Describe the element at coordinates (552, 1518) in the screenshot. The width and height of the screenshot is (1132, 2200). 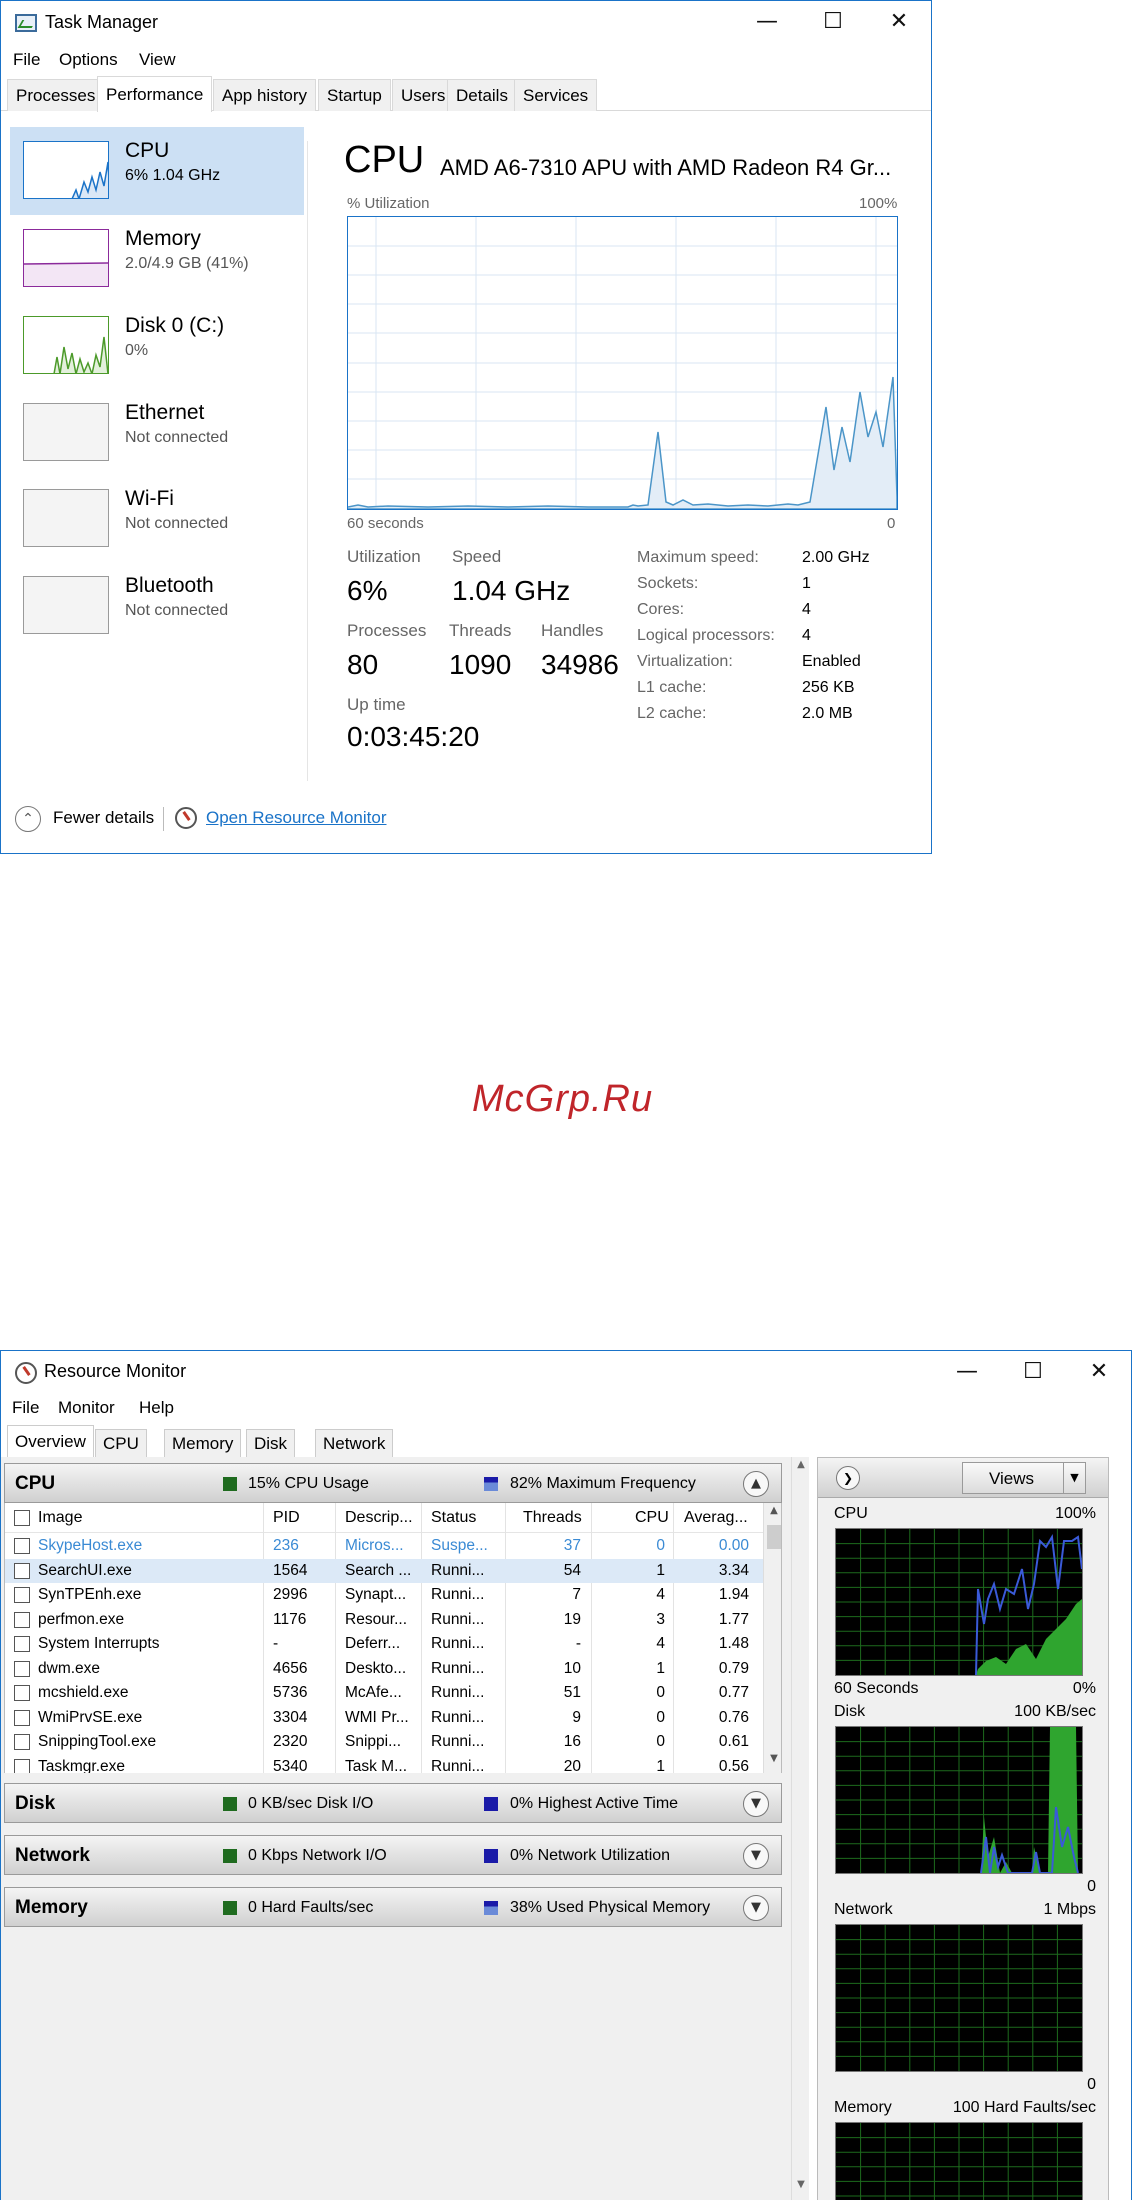
I see `column-threads: Threads` at that location.